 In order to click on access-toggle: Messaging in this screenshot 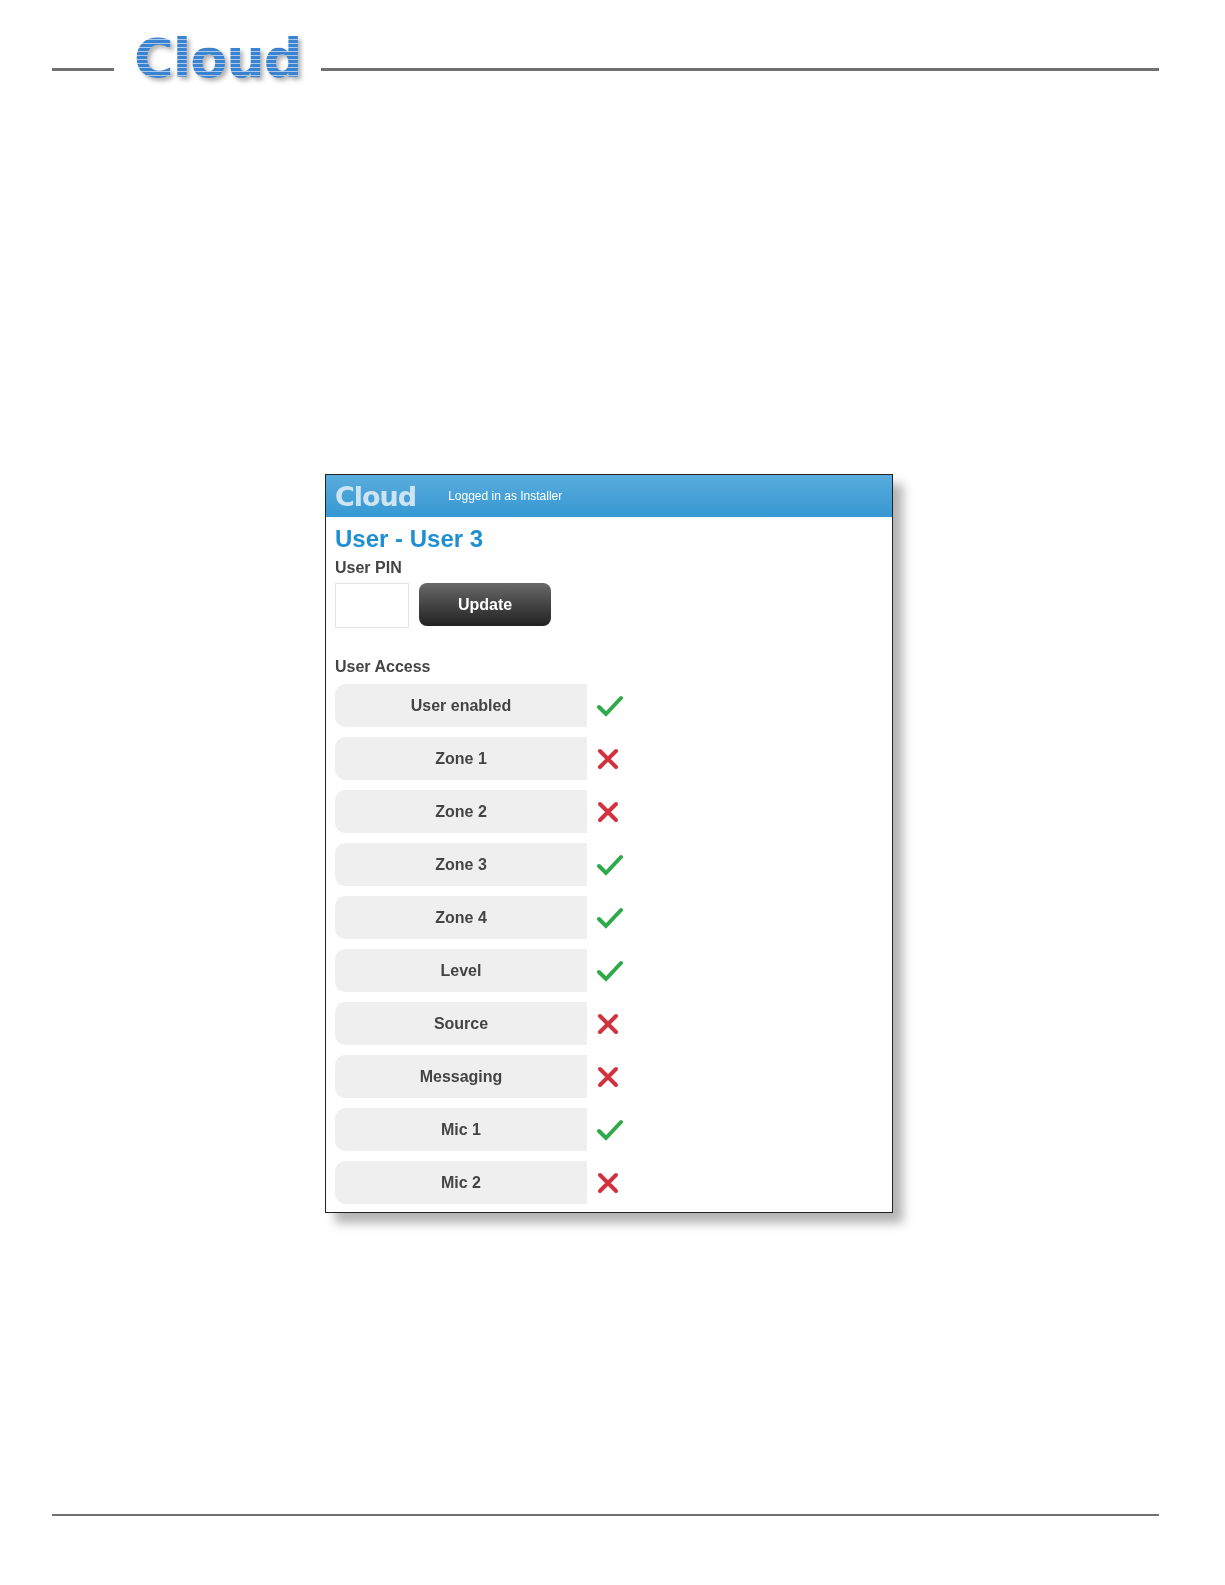, I will do `click(461, 1076)`.